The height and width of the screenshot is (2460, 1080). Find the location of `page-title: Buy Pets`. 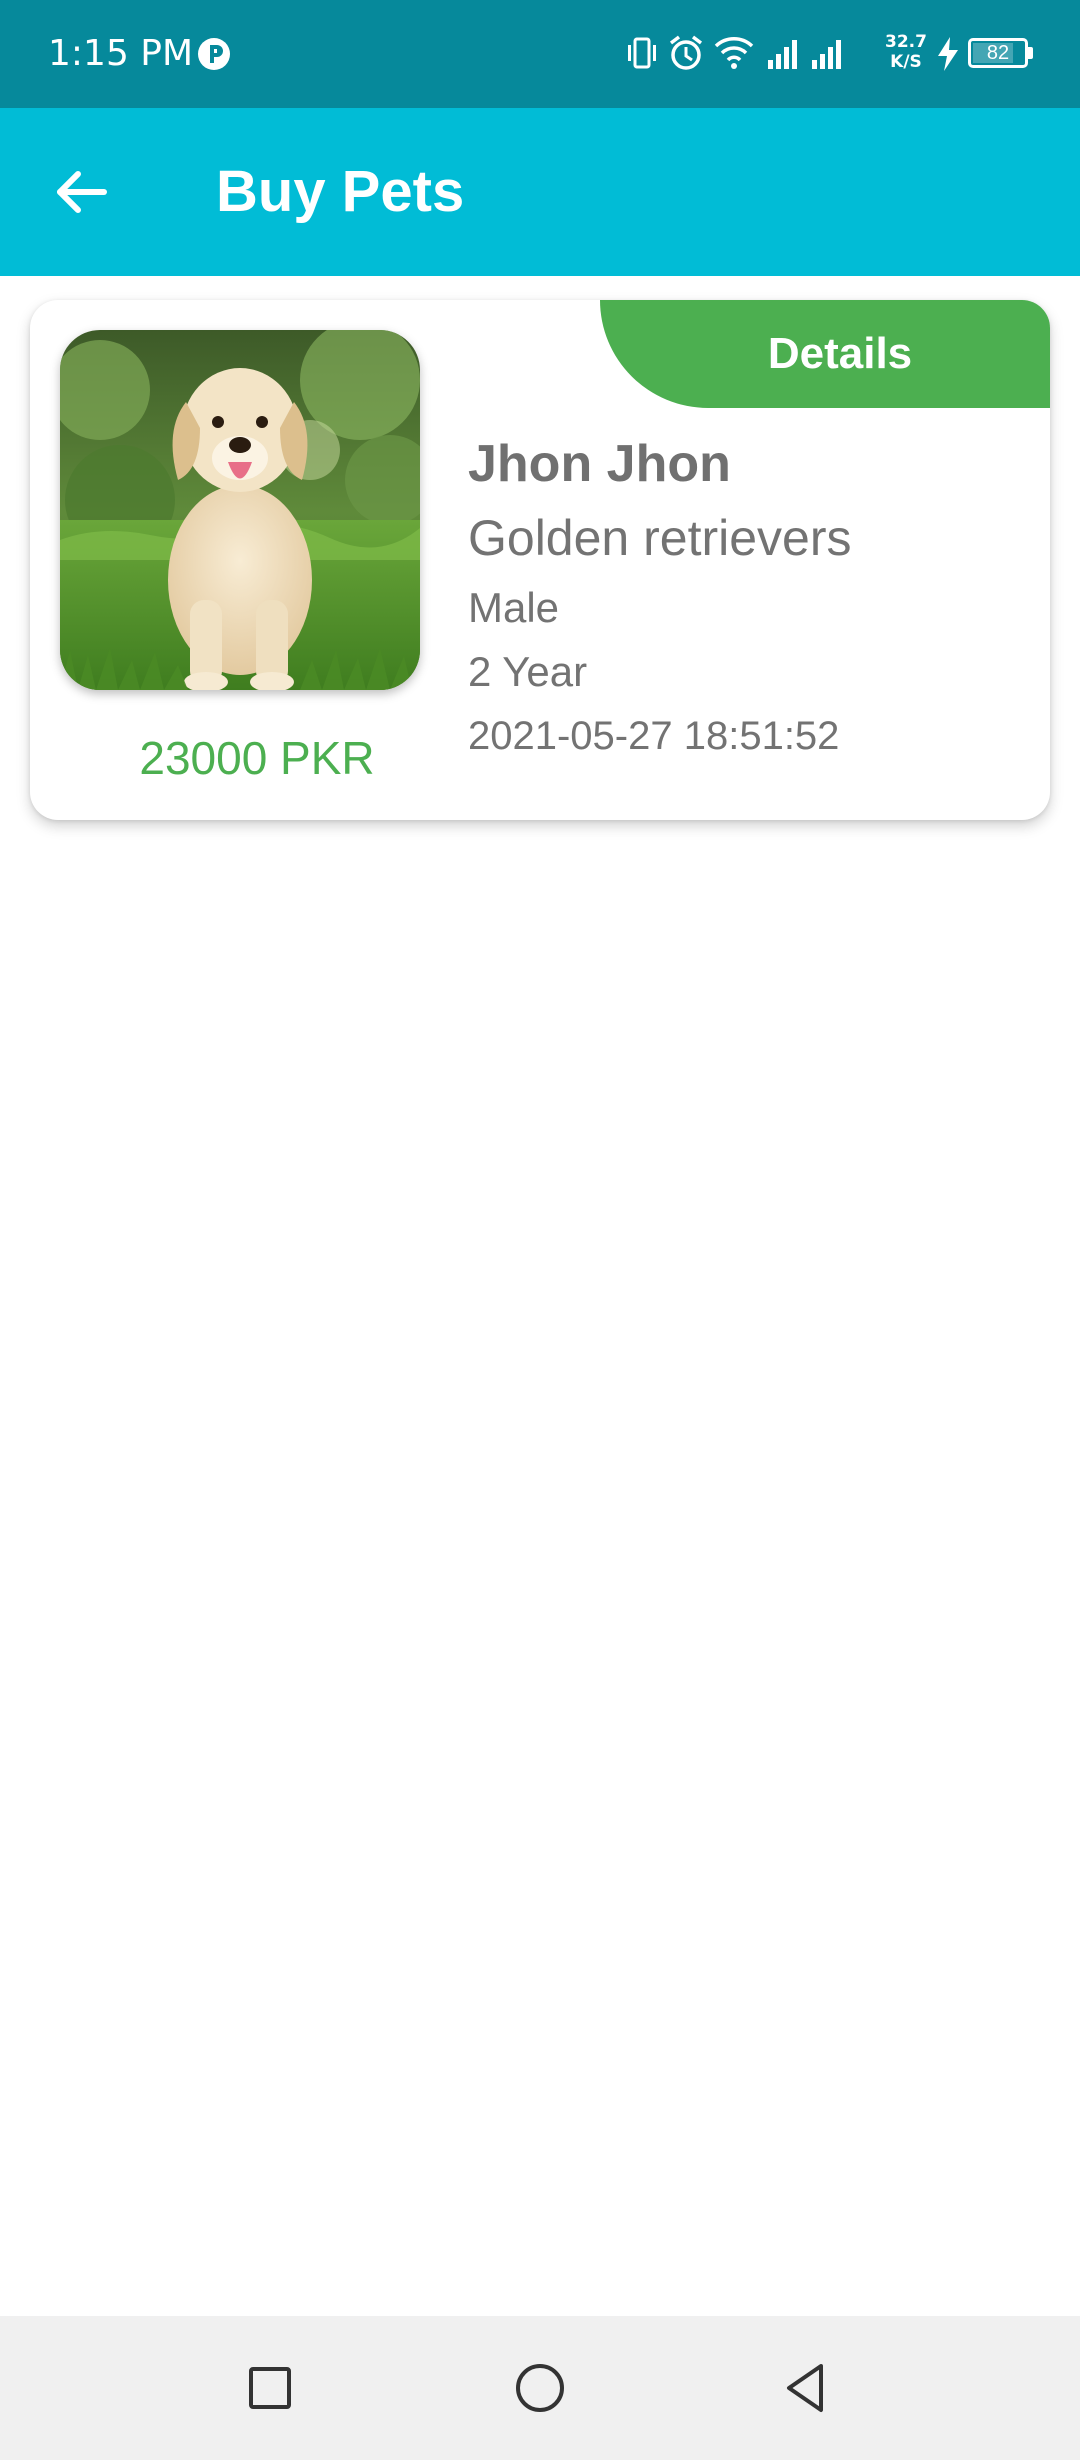

page-title: Buy Pets is located at coordinates (340, 191).